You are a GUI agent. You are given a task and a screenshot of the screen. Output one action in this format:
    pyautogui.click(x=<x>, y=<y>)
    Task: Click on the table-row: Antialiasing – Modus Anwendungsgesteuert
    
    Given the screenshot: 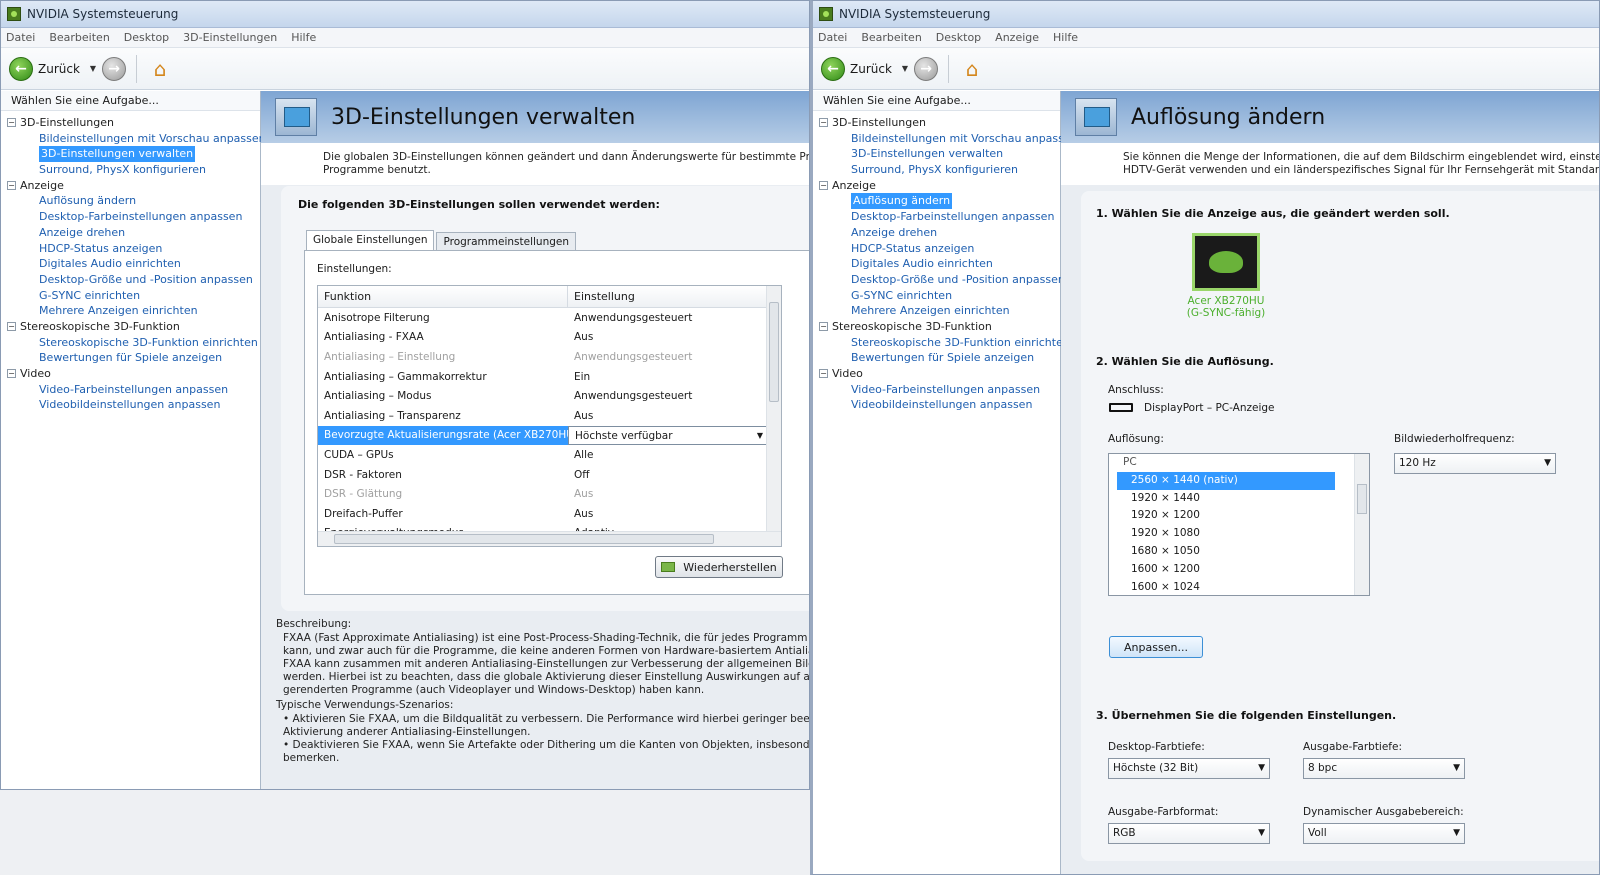 What is the action you would take?
    pyautogui.click(x=549, y=396)
    